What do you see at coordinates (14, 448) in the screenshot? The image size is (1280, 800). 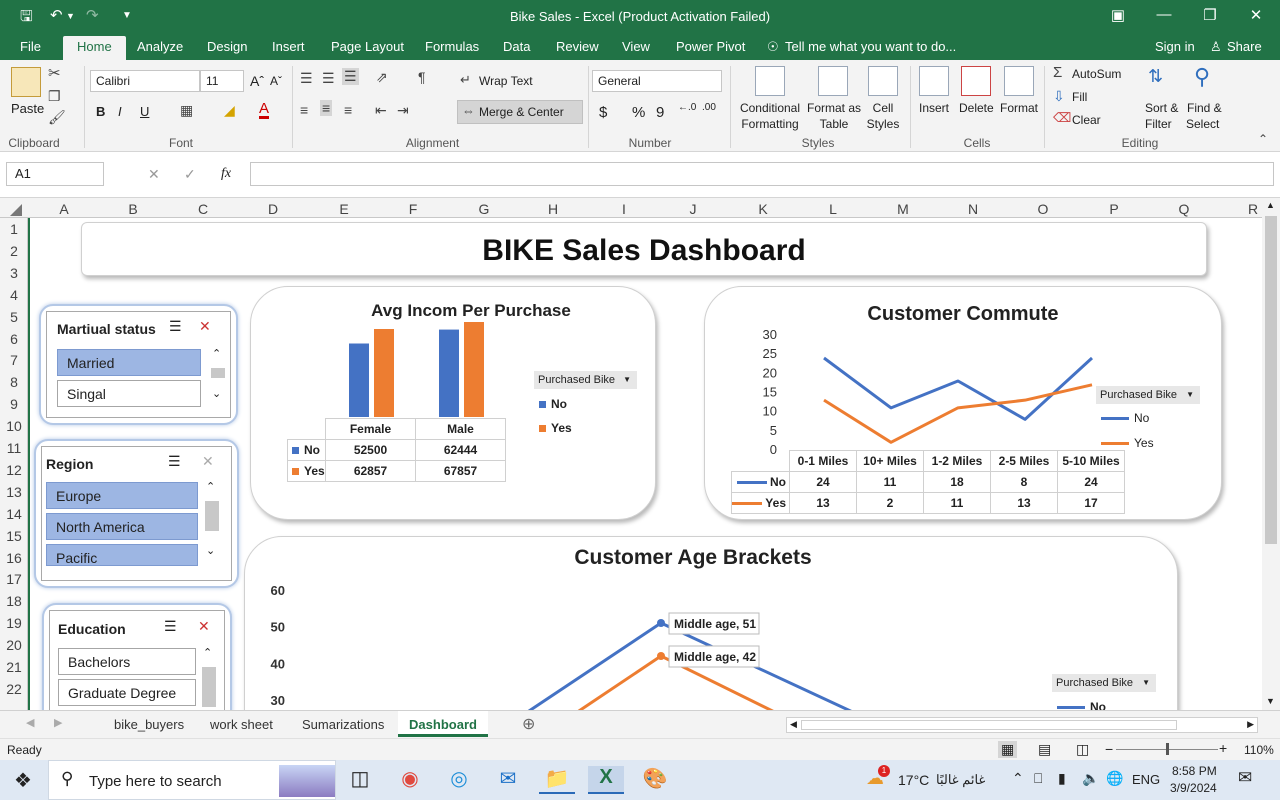 I see `row-header-11: 11` at bounding box center [14, 448].